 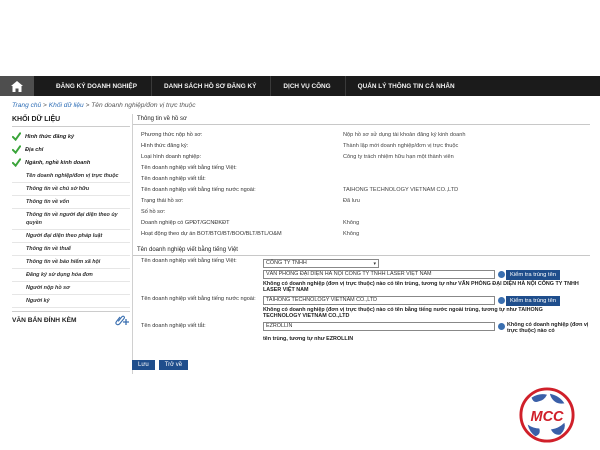 I want to click on info-row: Trạng thái hồ sơ: Đã lưu, so click(x=361, y=200).